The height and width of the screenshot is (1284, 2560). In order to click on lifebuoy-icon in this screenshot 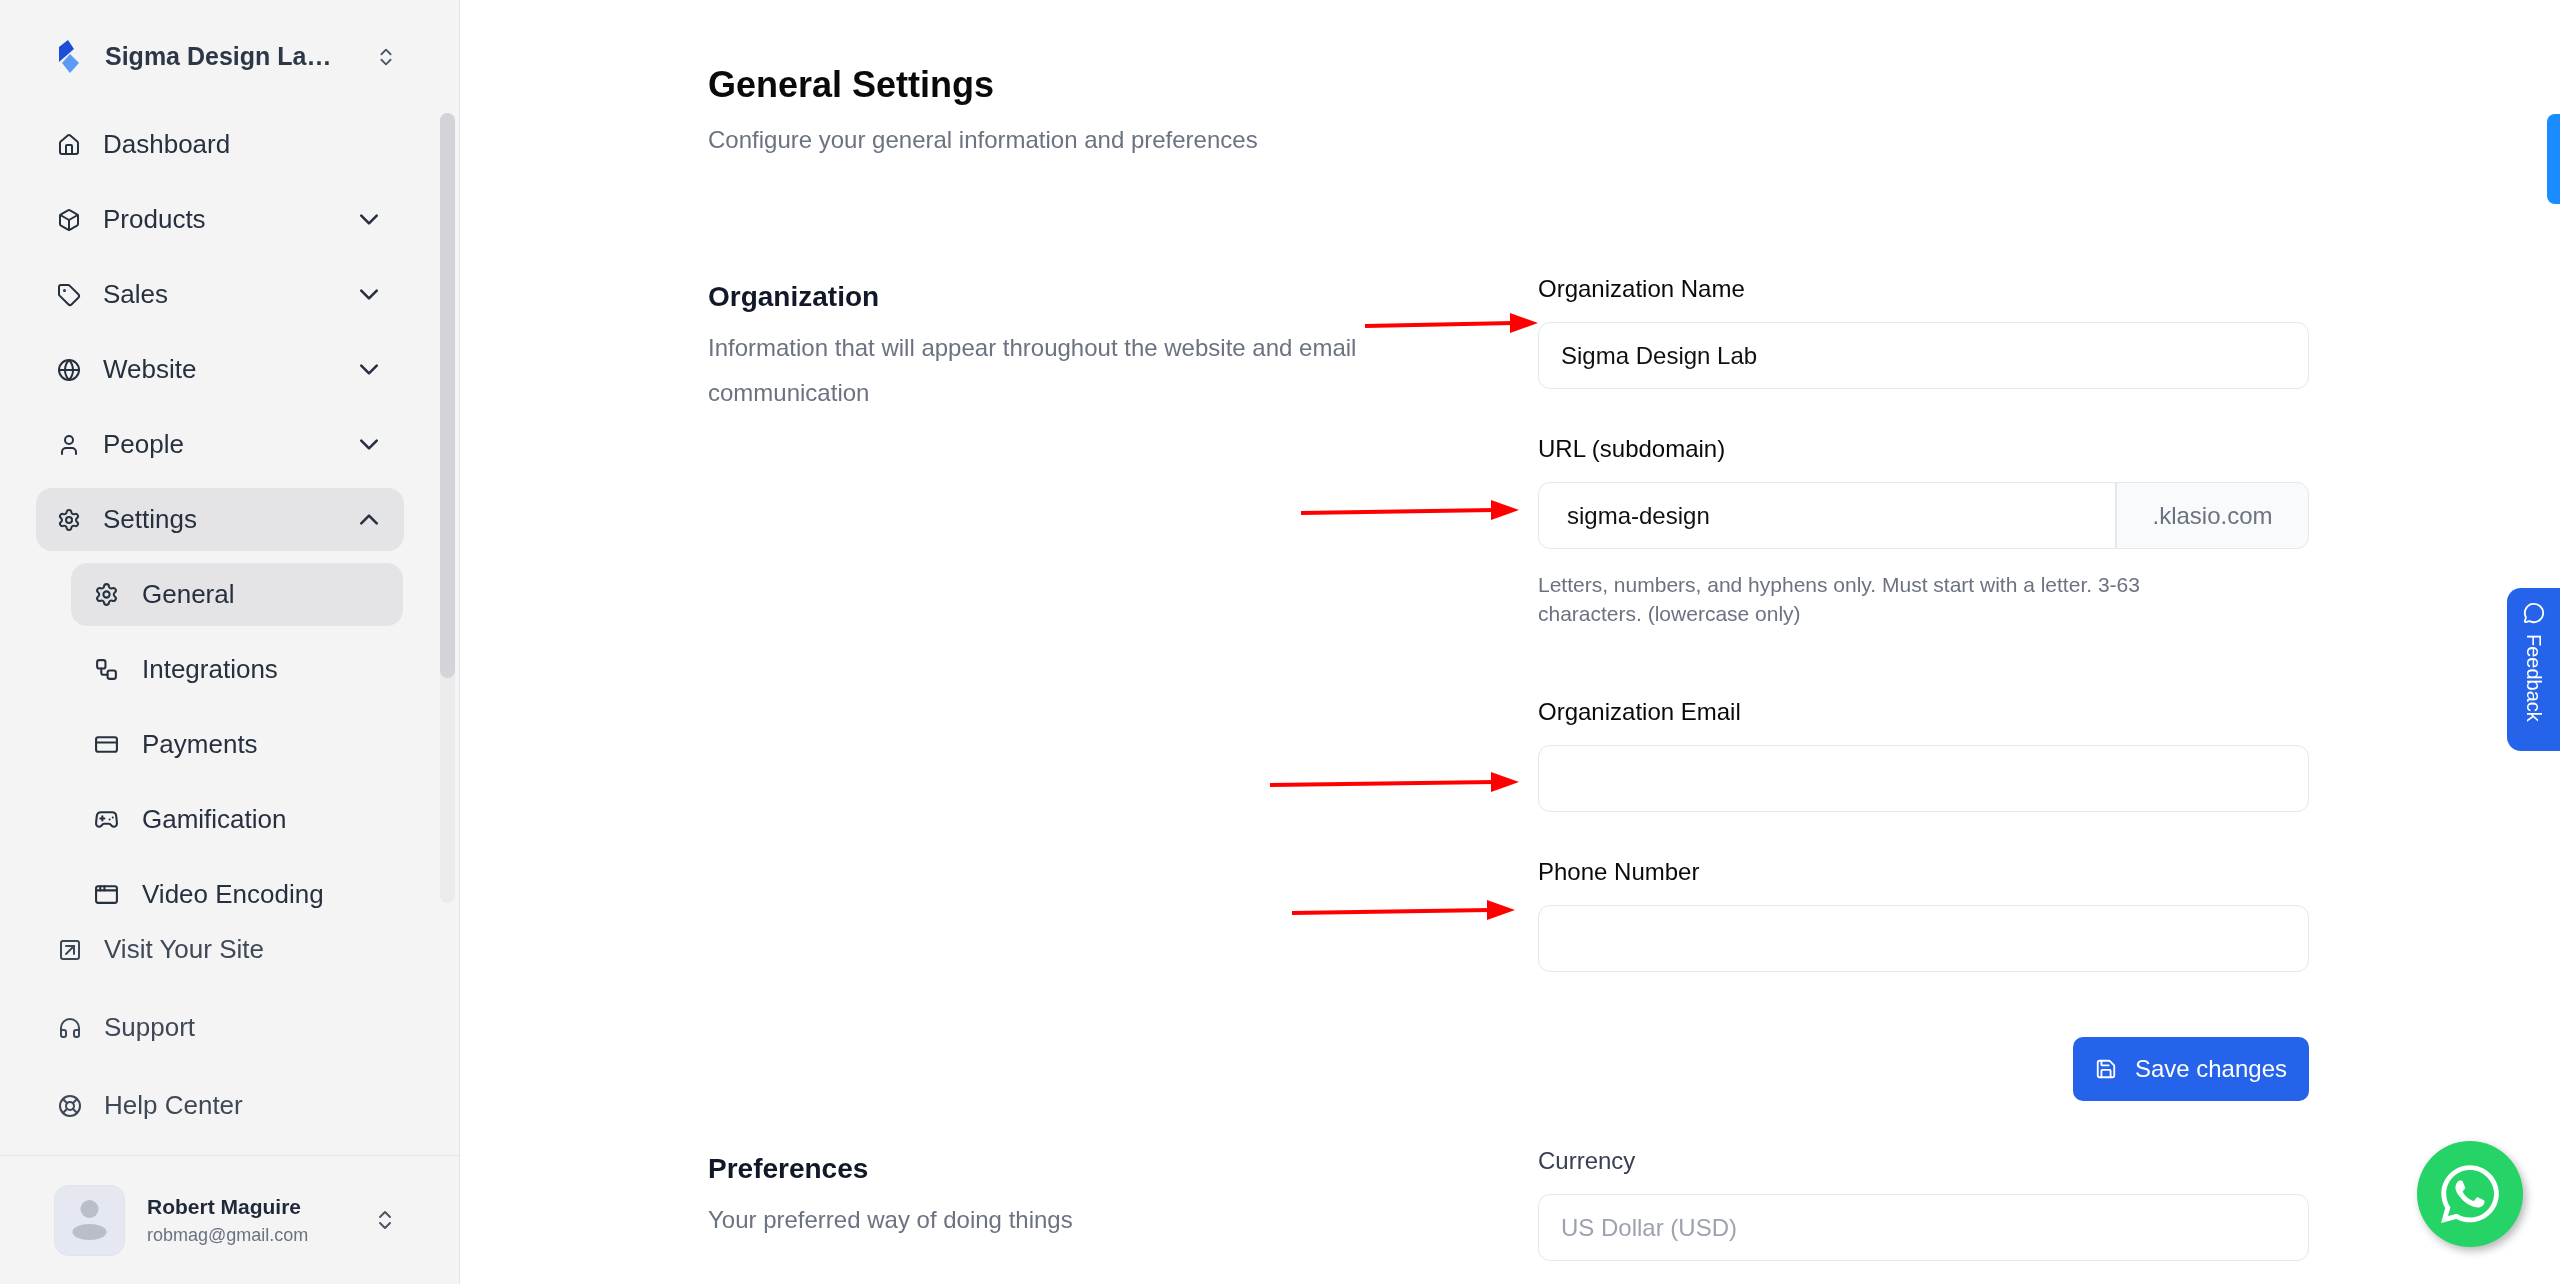, I will do `click(70, 1105)`.